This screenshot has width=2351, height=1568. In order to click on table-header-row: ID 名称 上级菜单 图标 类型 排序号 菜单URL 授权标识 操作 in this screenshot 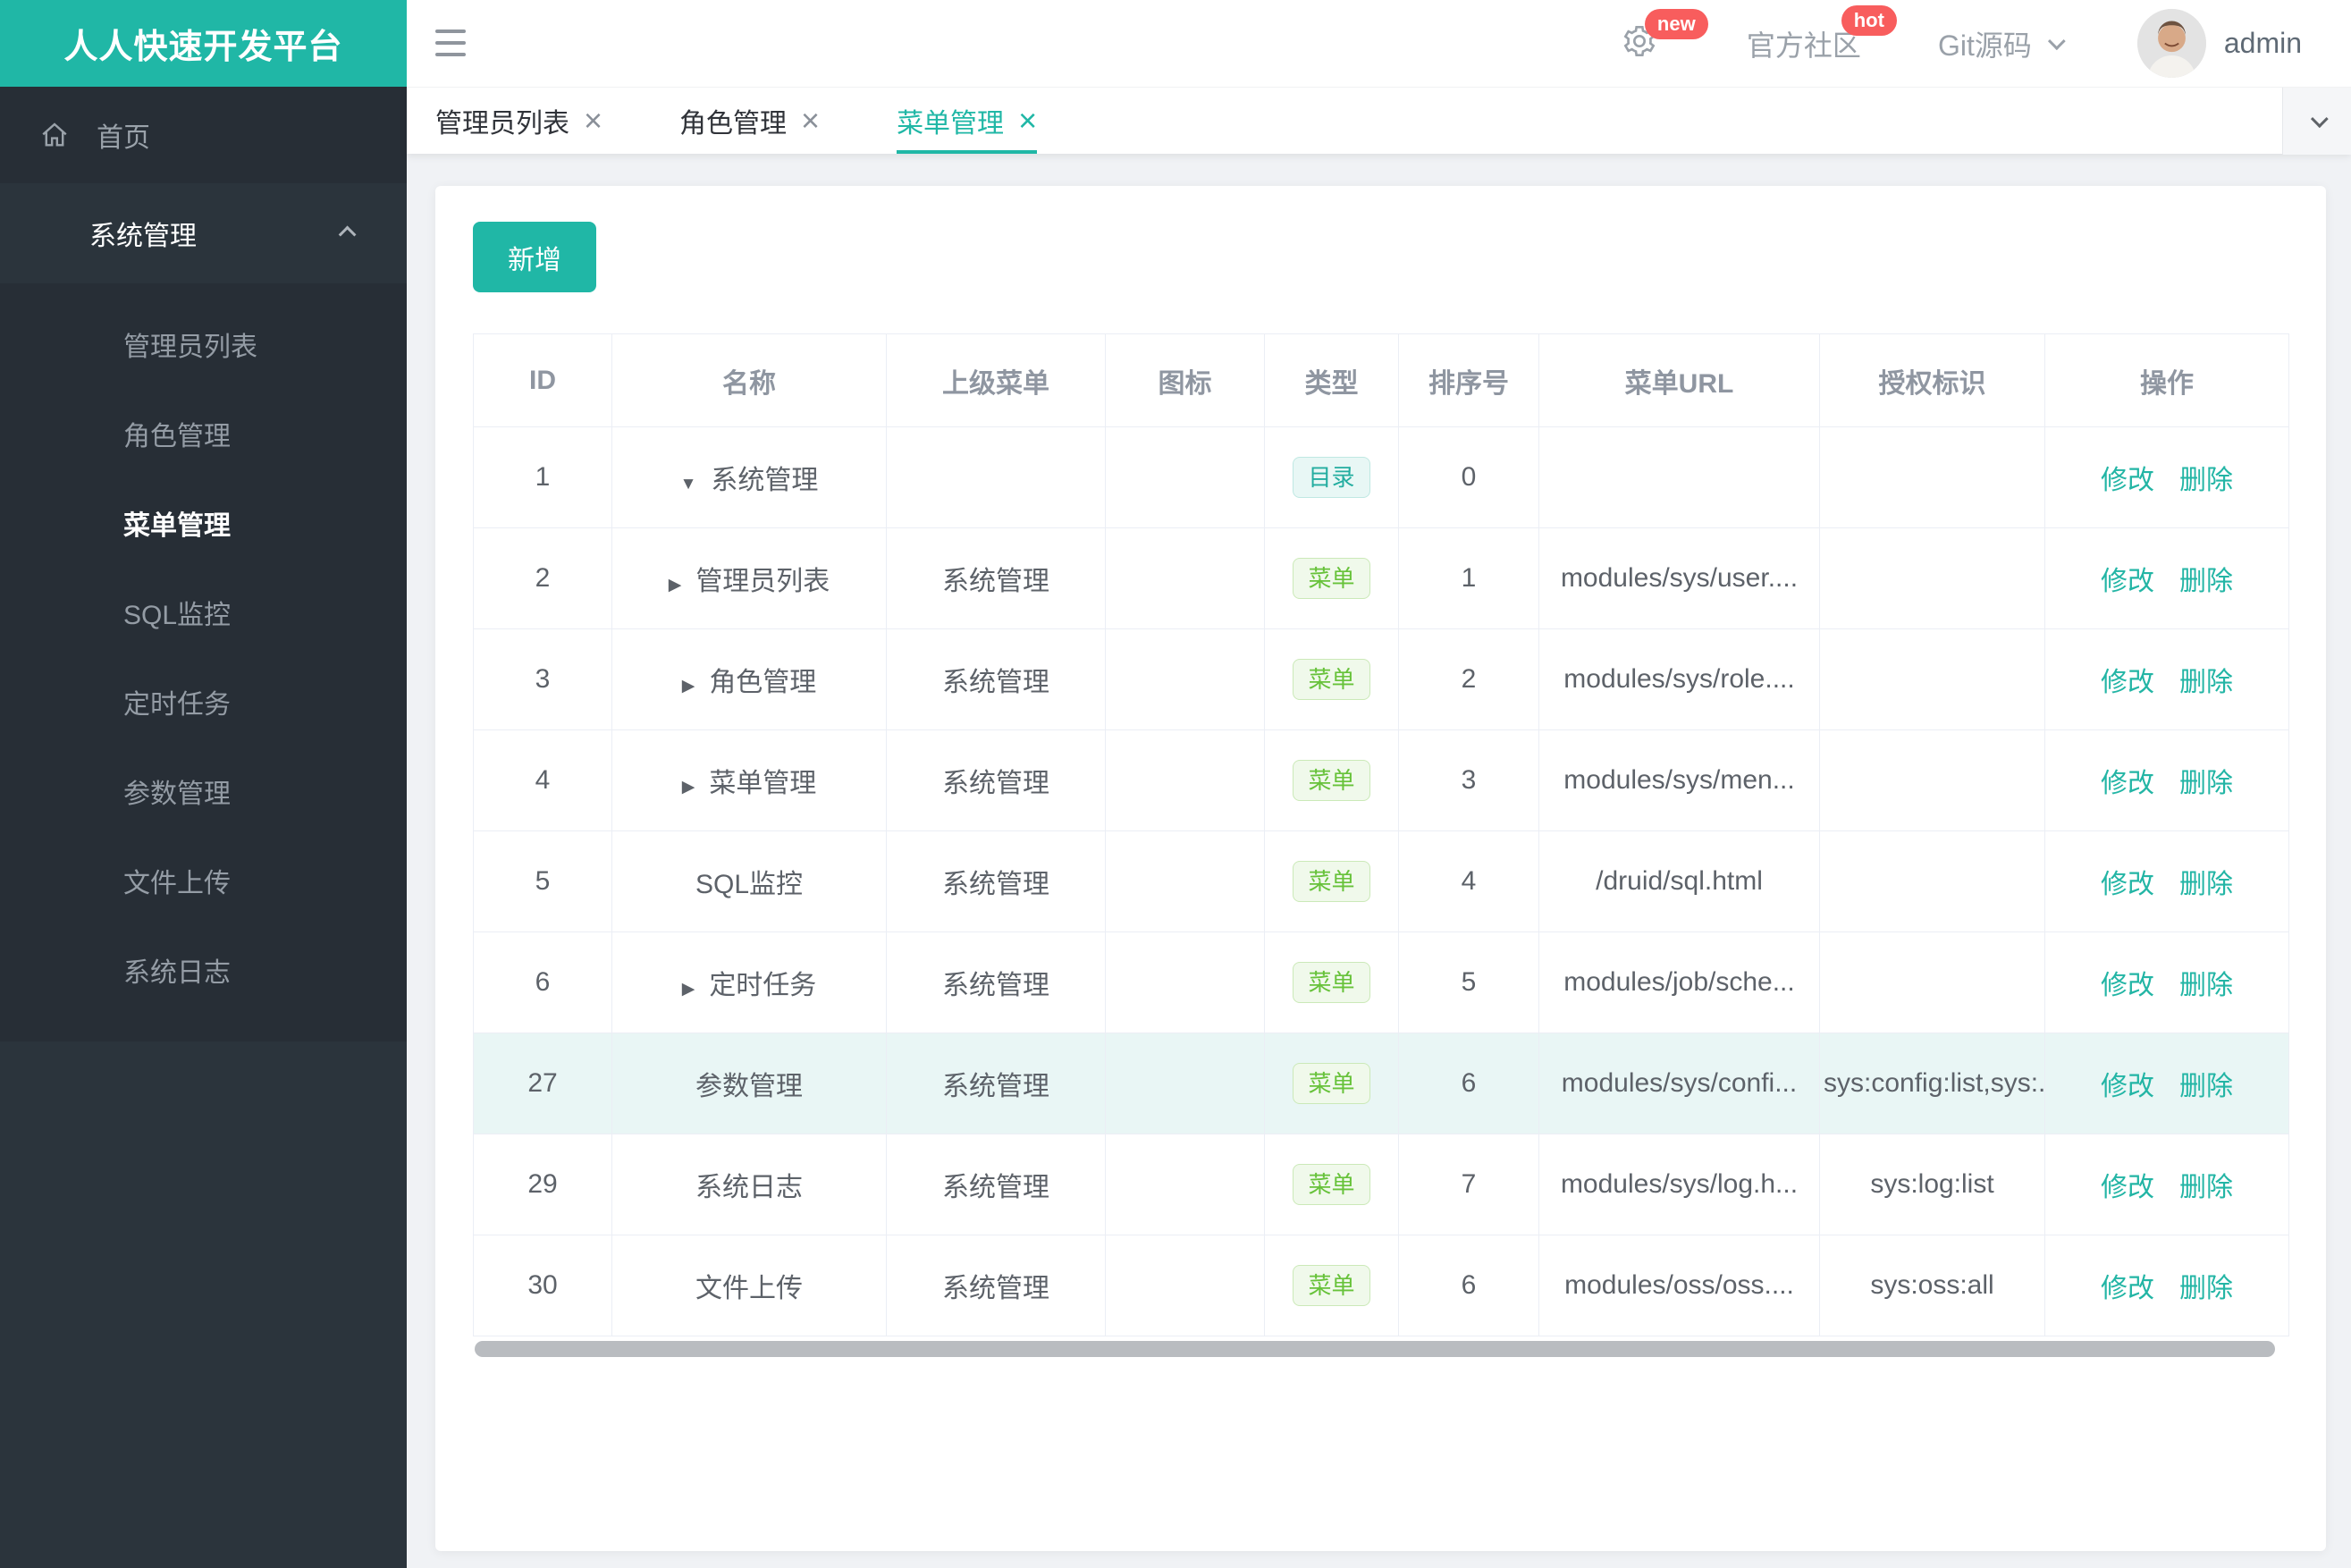, I will do `click(1381, 380)`.